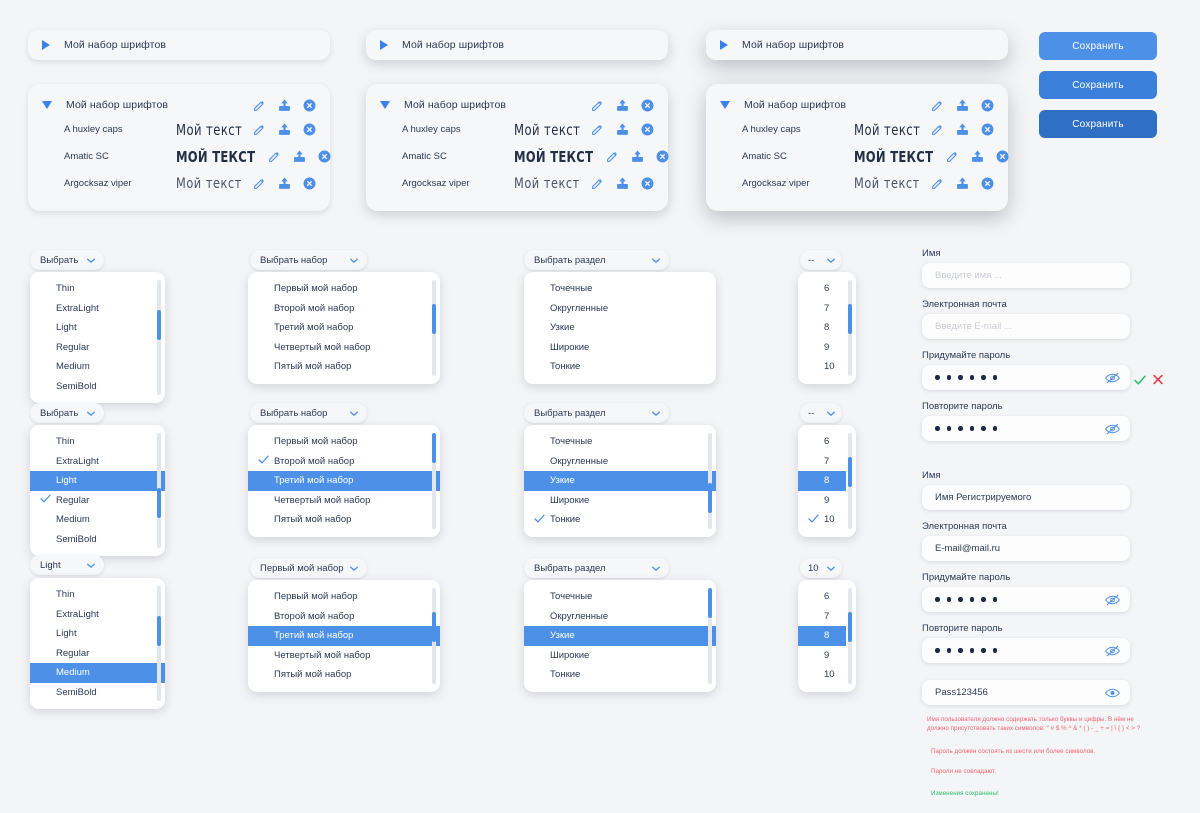  I want to click on name-input: Имя Регистрируемого, so click(1027, 497).